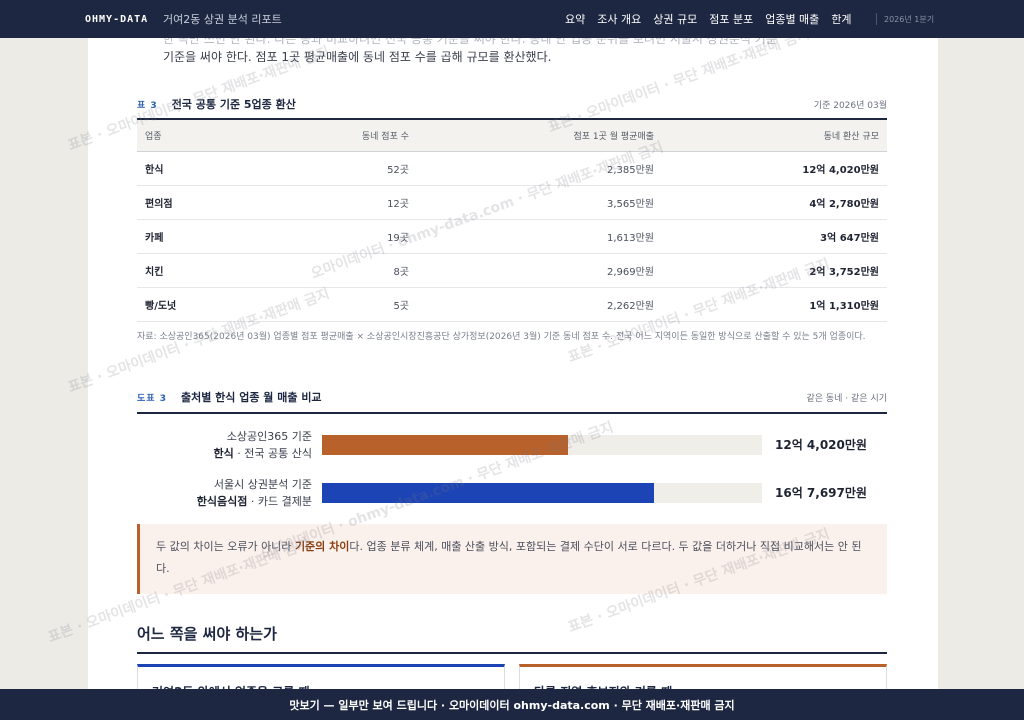  I want to click on figure-3-header: 도표 3 출처별 한식 업종 월 매출 비교 같은 동네 · 같은 시기, so click(512, 397).